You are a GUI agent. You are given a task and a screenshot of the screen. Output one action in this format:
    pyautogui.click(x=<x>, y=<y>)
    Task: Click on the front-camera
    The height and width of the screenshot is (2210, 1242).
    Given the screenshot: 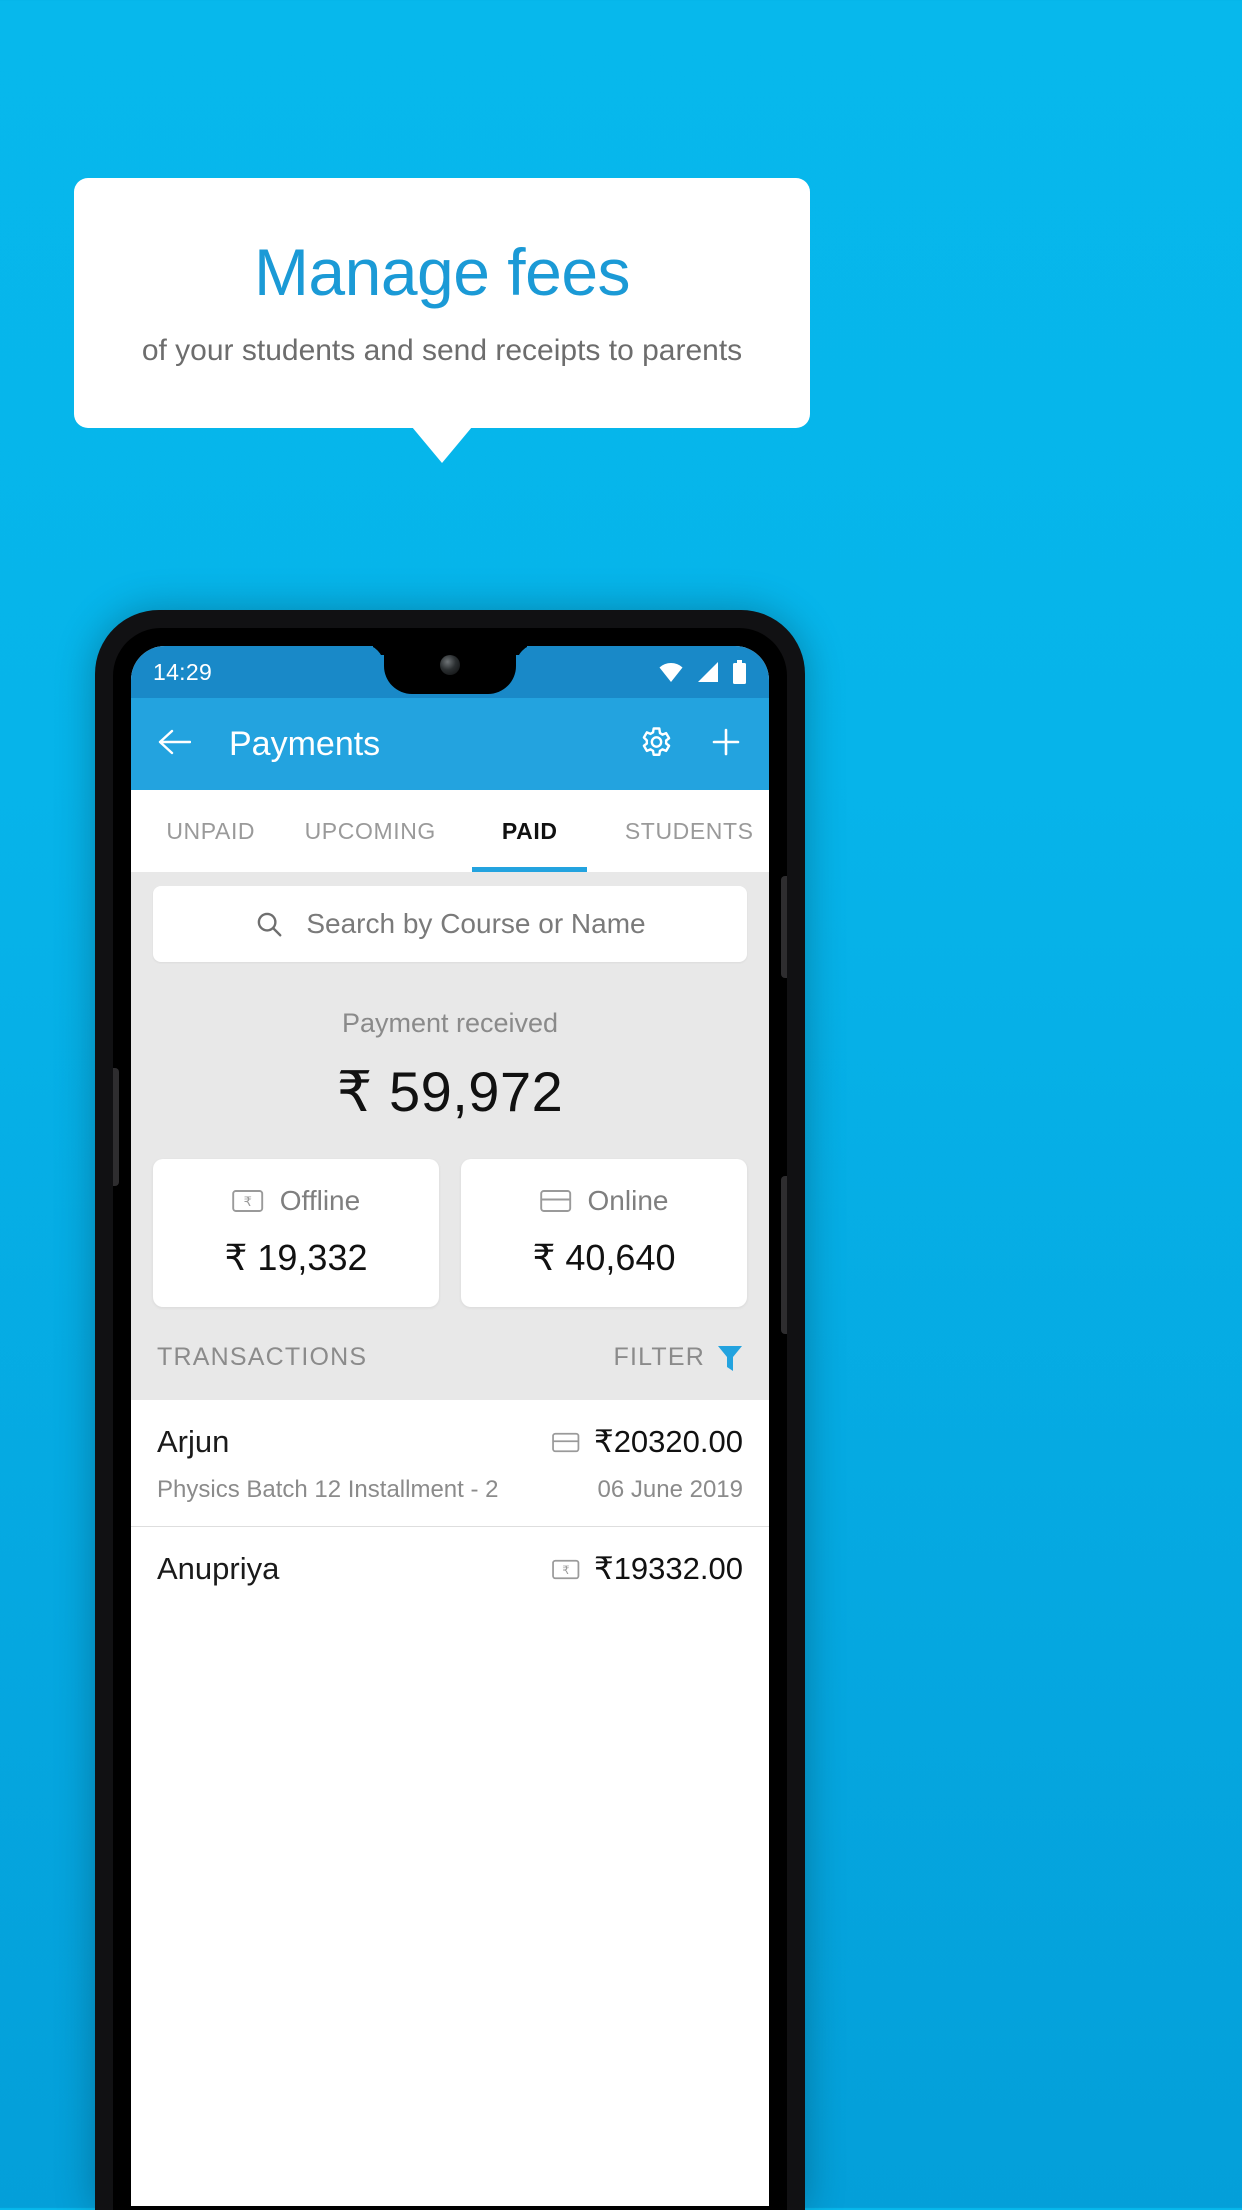 What is the action you would take?
    pyautogui.click(x=450, y=665)
    